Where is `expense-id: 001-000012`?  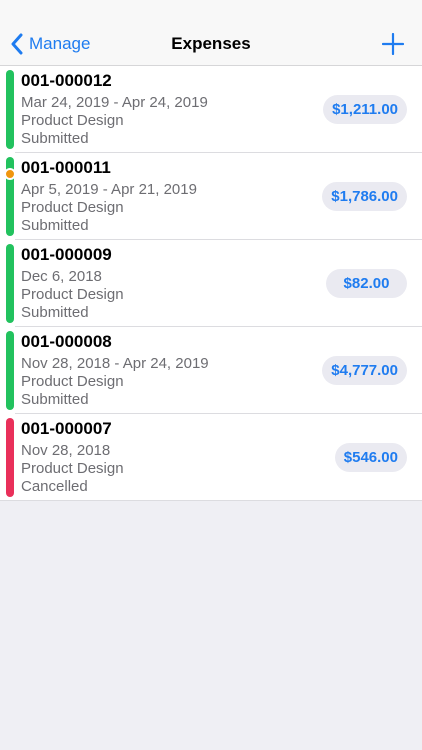 expense-id: 001-000012 is located at coordinates (66, 80).